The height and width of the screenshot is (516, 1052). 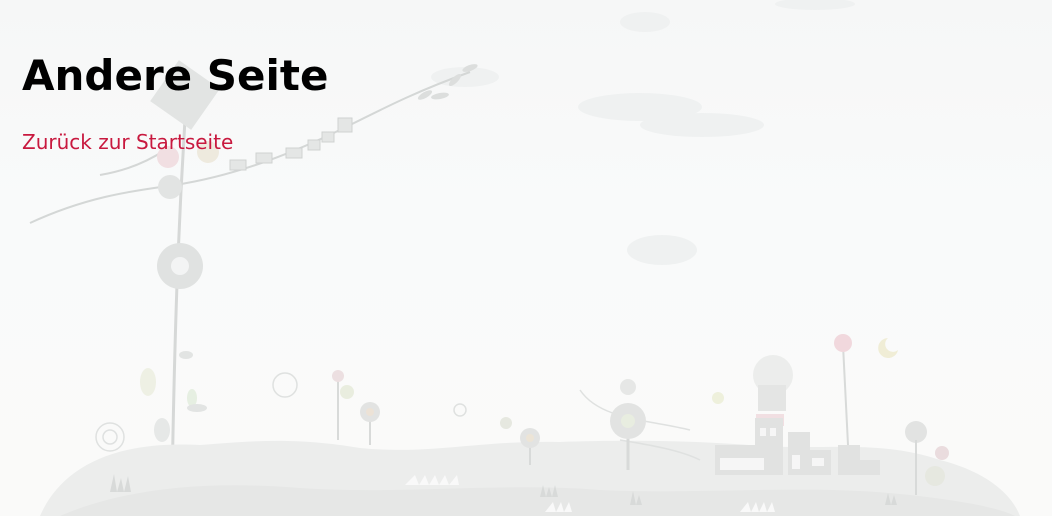 I want to click on house-and-bear, so click(x=773, y=390).